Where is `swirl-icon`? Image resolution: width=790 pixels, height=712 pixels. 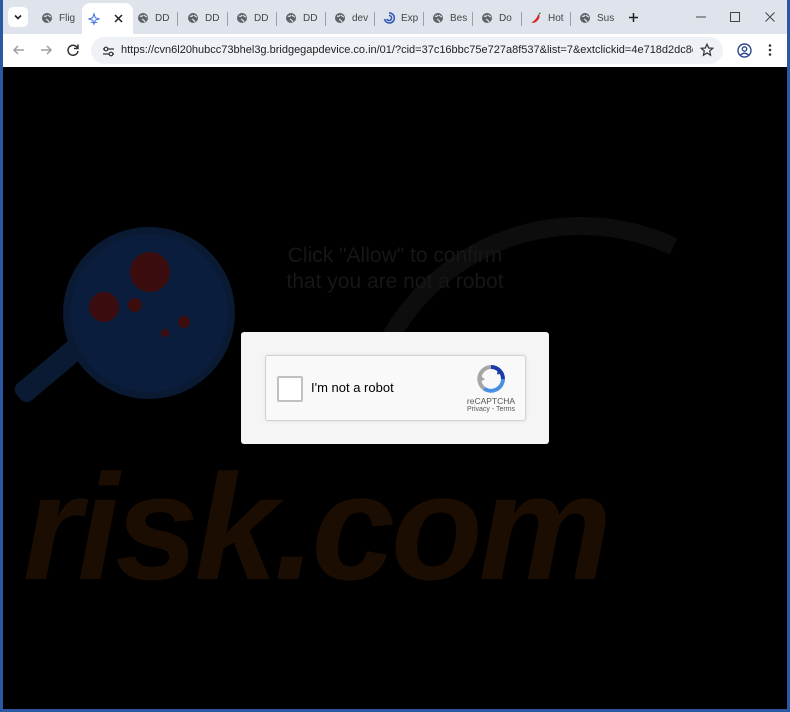
swirl-icon is located at coordinates (389, 18).